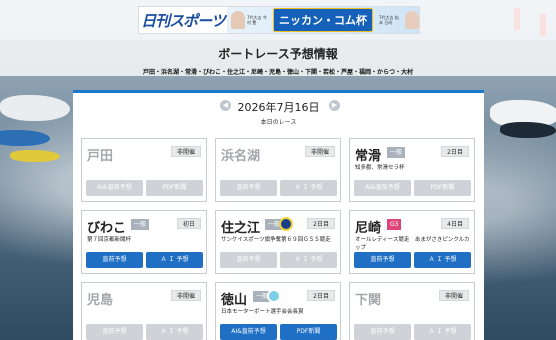 This screenshot has width=556, height=340. I want to click on venue-card-hamanako: 浜名湖 非開催 直前予想 Ａ Ｉ 予想, so click(278, 170).